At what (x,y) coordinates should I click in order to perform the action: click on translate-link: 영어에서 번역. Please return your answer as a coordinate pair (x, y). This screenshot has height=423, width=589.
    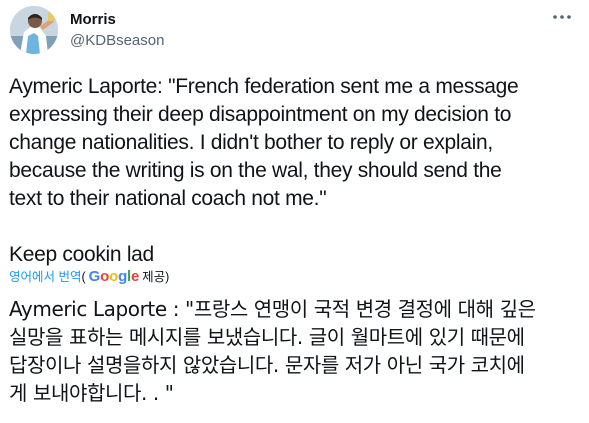
    Looking at the image, I should click on (45, 277).